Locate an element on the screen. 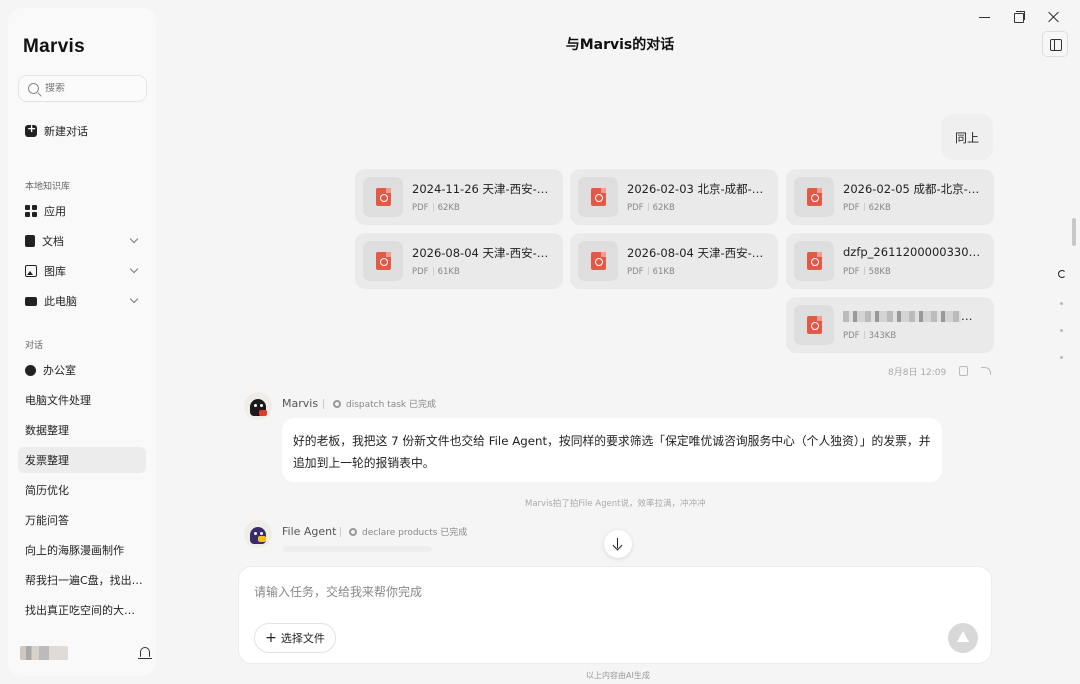 This screenshot has width=1080, height=684. conversation-item-active: 发票整理 is located at coordinates (82, 460).